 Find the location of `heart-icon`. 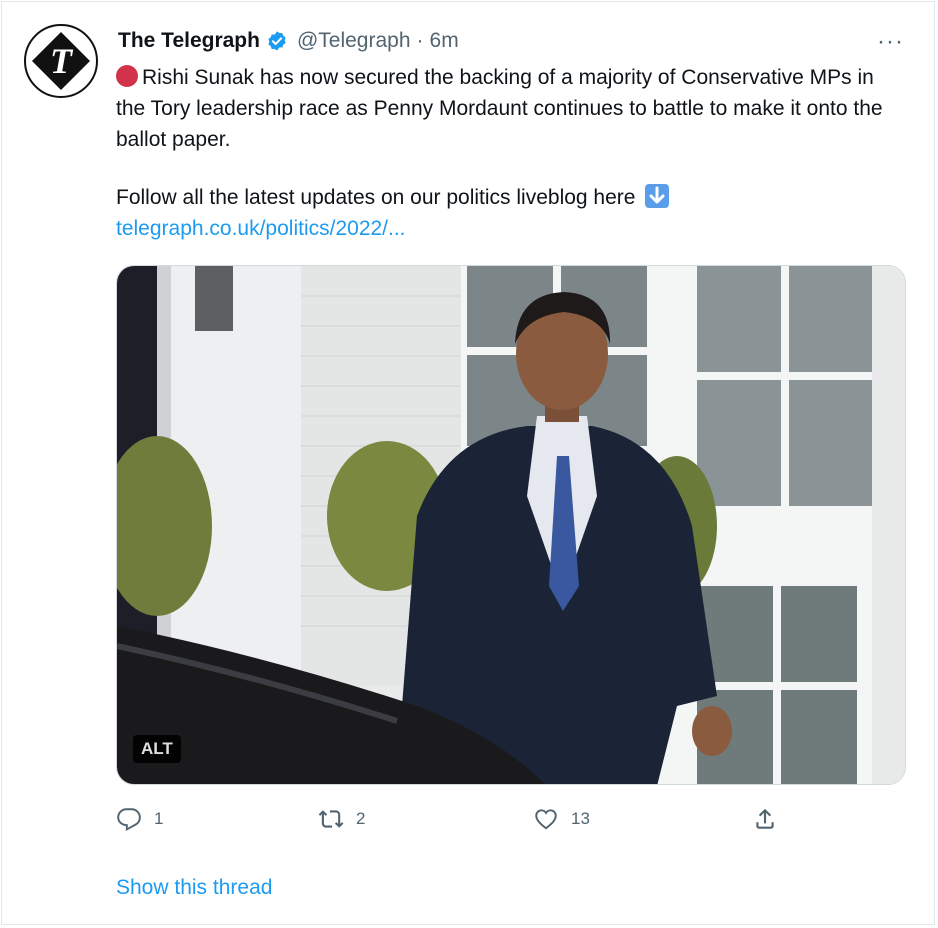

heart-icon is located at coordinates (546, 819).